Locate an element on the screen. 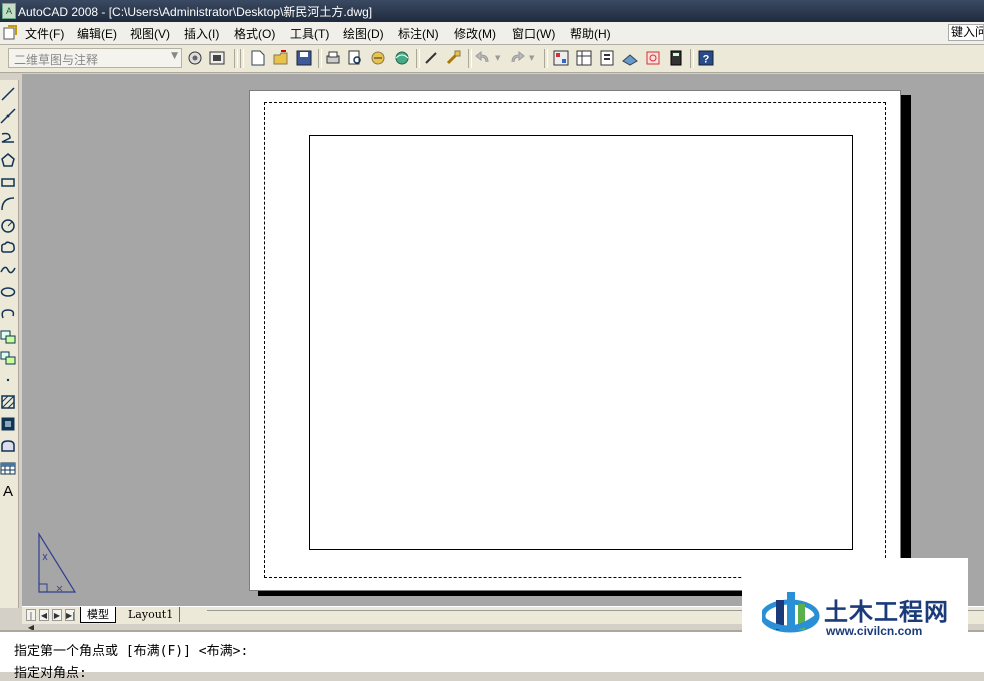 The width and height of the screenshot is (984, 681). hatch-icon is located at coordinates (8, 402).